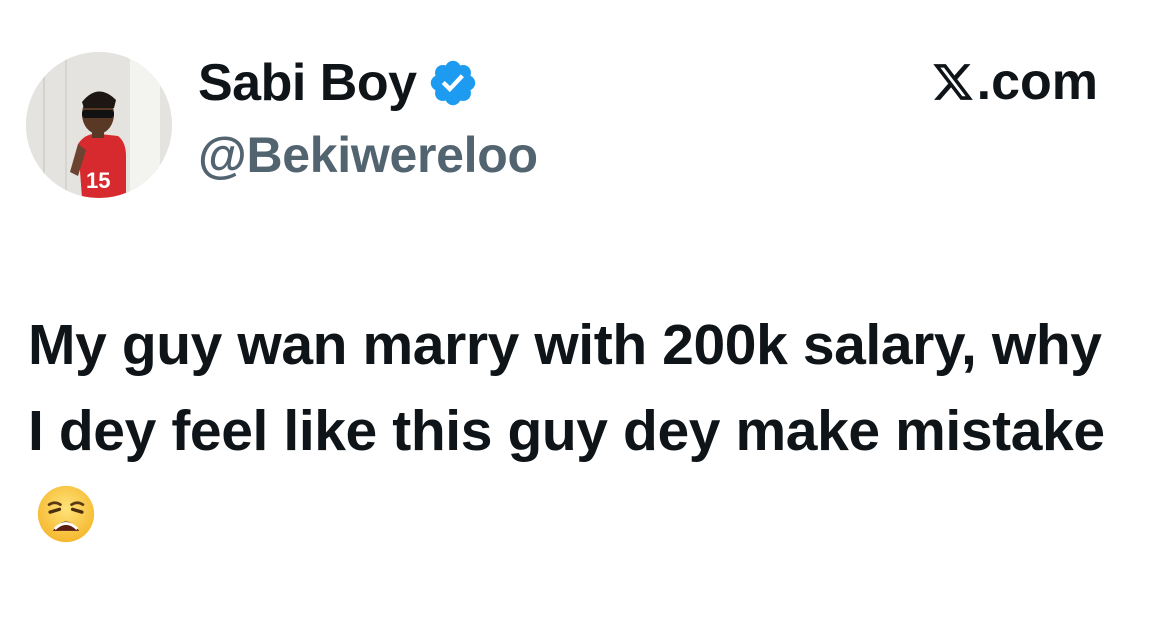 This screenshot has width=1170, height=619. I want to click on site-domain: .com, so click(1037, 82).